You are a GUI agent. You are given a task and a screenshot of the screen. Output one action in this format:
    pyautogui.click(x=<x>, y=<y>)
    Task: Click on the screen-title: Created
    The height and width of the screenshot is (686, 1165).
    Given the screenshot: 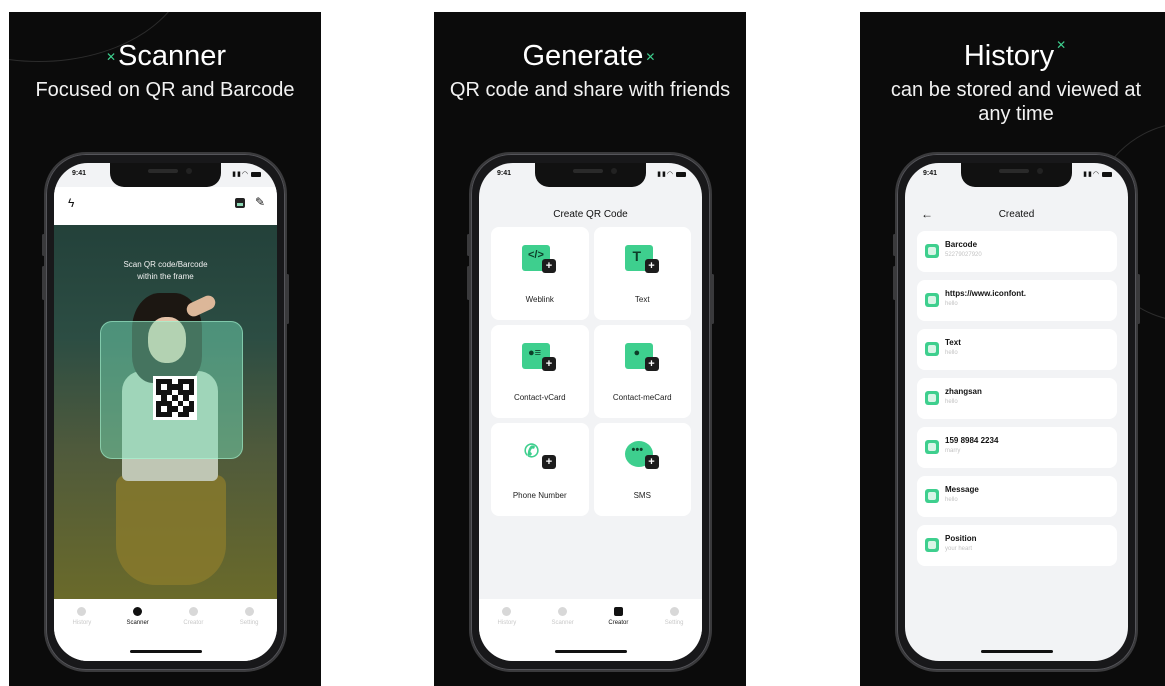 What is the action you would take?
    pyautogui.click(x=1016, y=214)
    